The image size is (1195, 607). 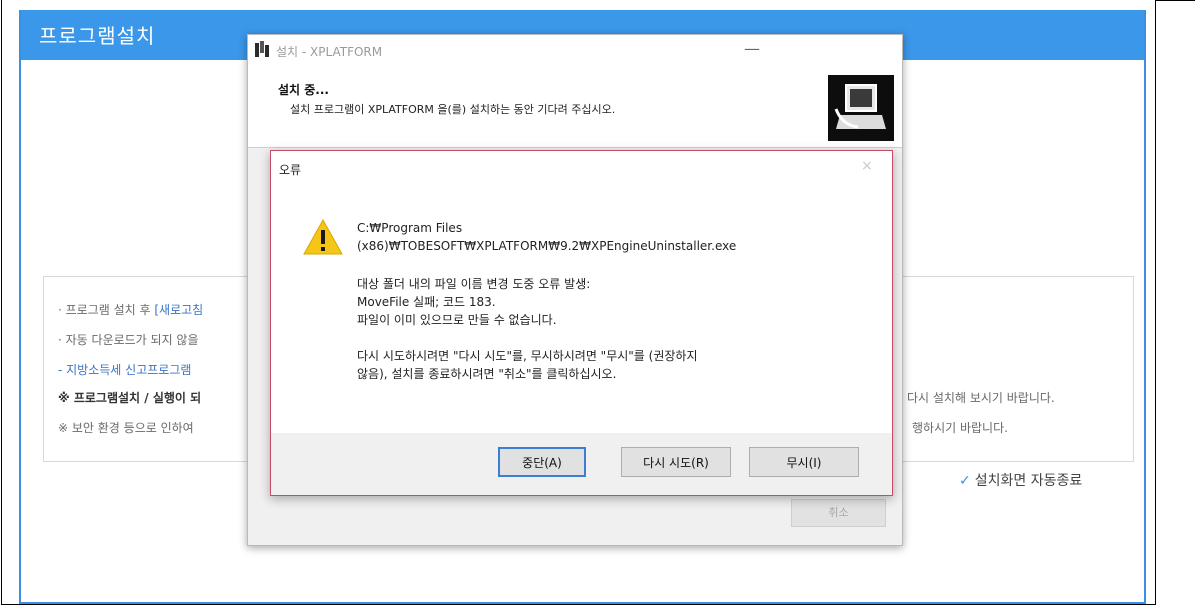 I want to click on info-line-install-warning: ※ 프로그램설치 / 실행이 되, so click(x=130, y=398).